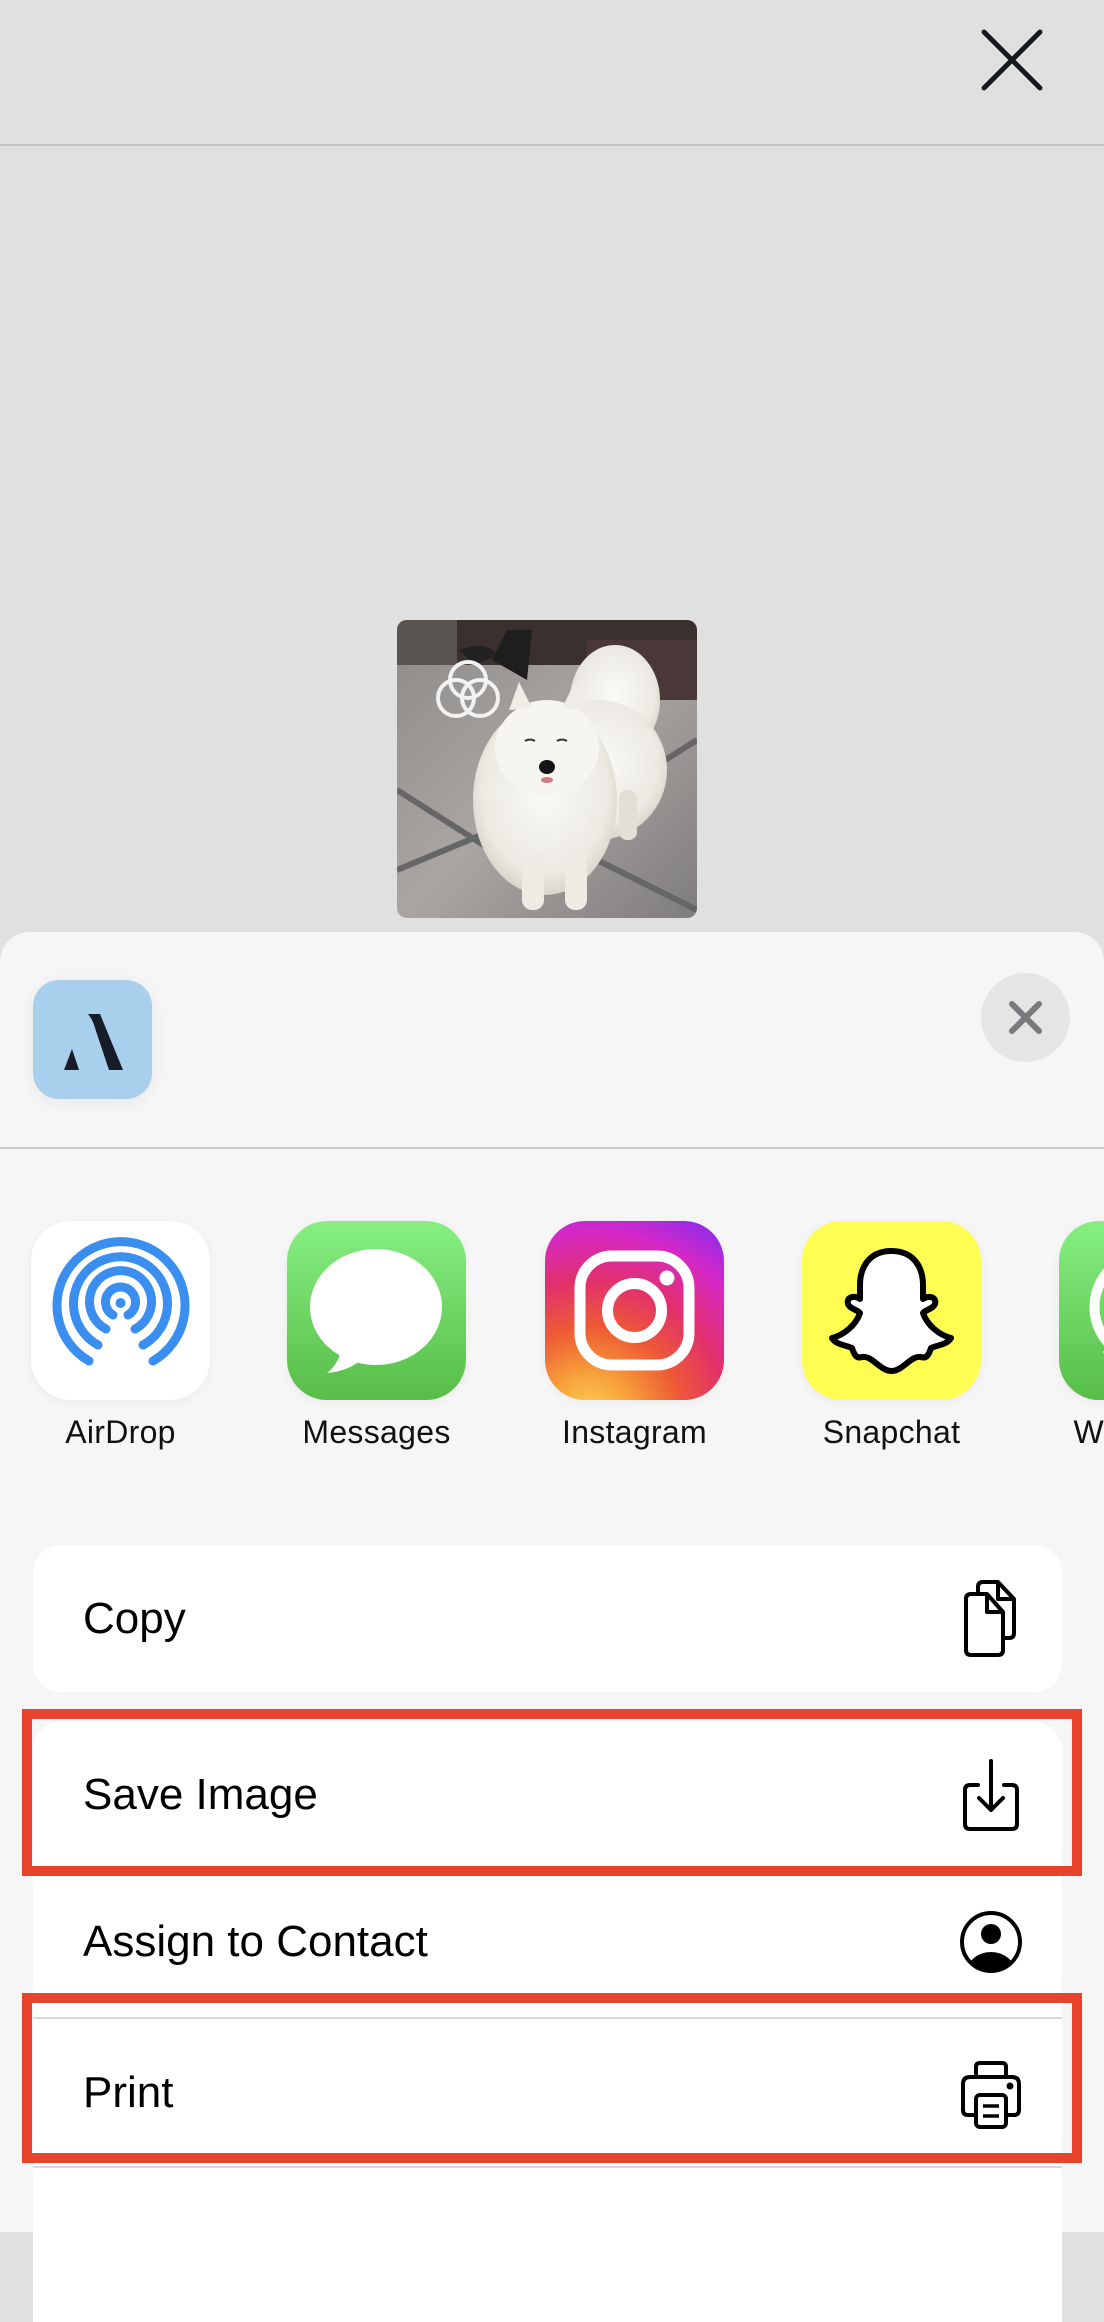 The width and height of the screenshot is (1104, 2322). Describe the element at coordinates (547, 769) in the screenshot. I see `image-preview` at that location.